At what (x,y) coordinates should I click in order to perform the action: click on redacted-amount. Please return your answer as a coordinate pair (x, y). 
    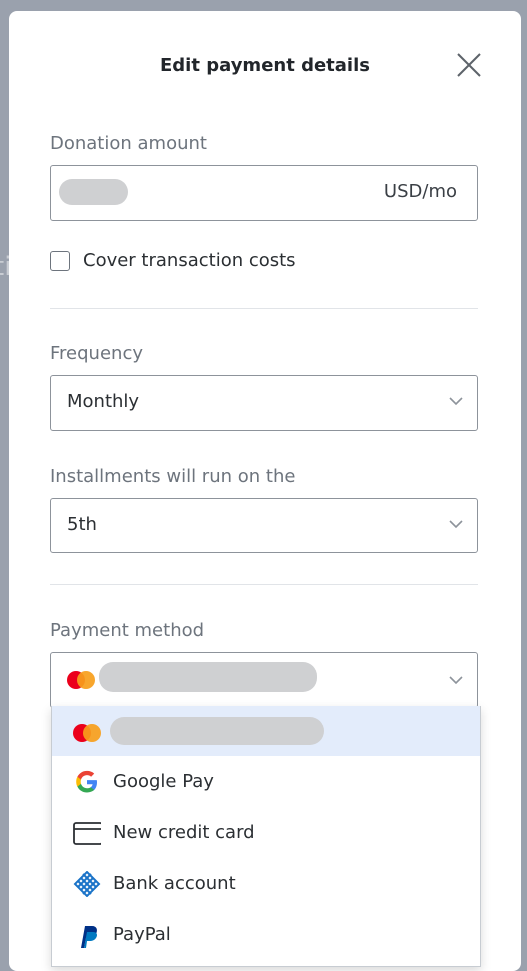
    Looking at the image, I should click on (93, 192).